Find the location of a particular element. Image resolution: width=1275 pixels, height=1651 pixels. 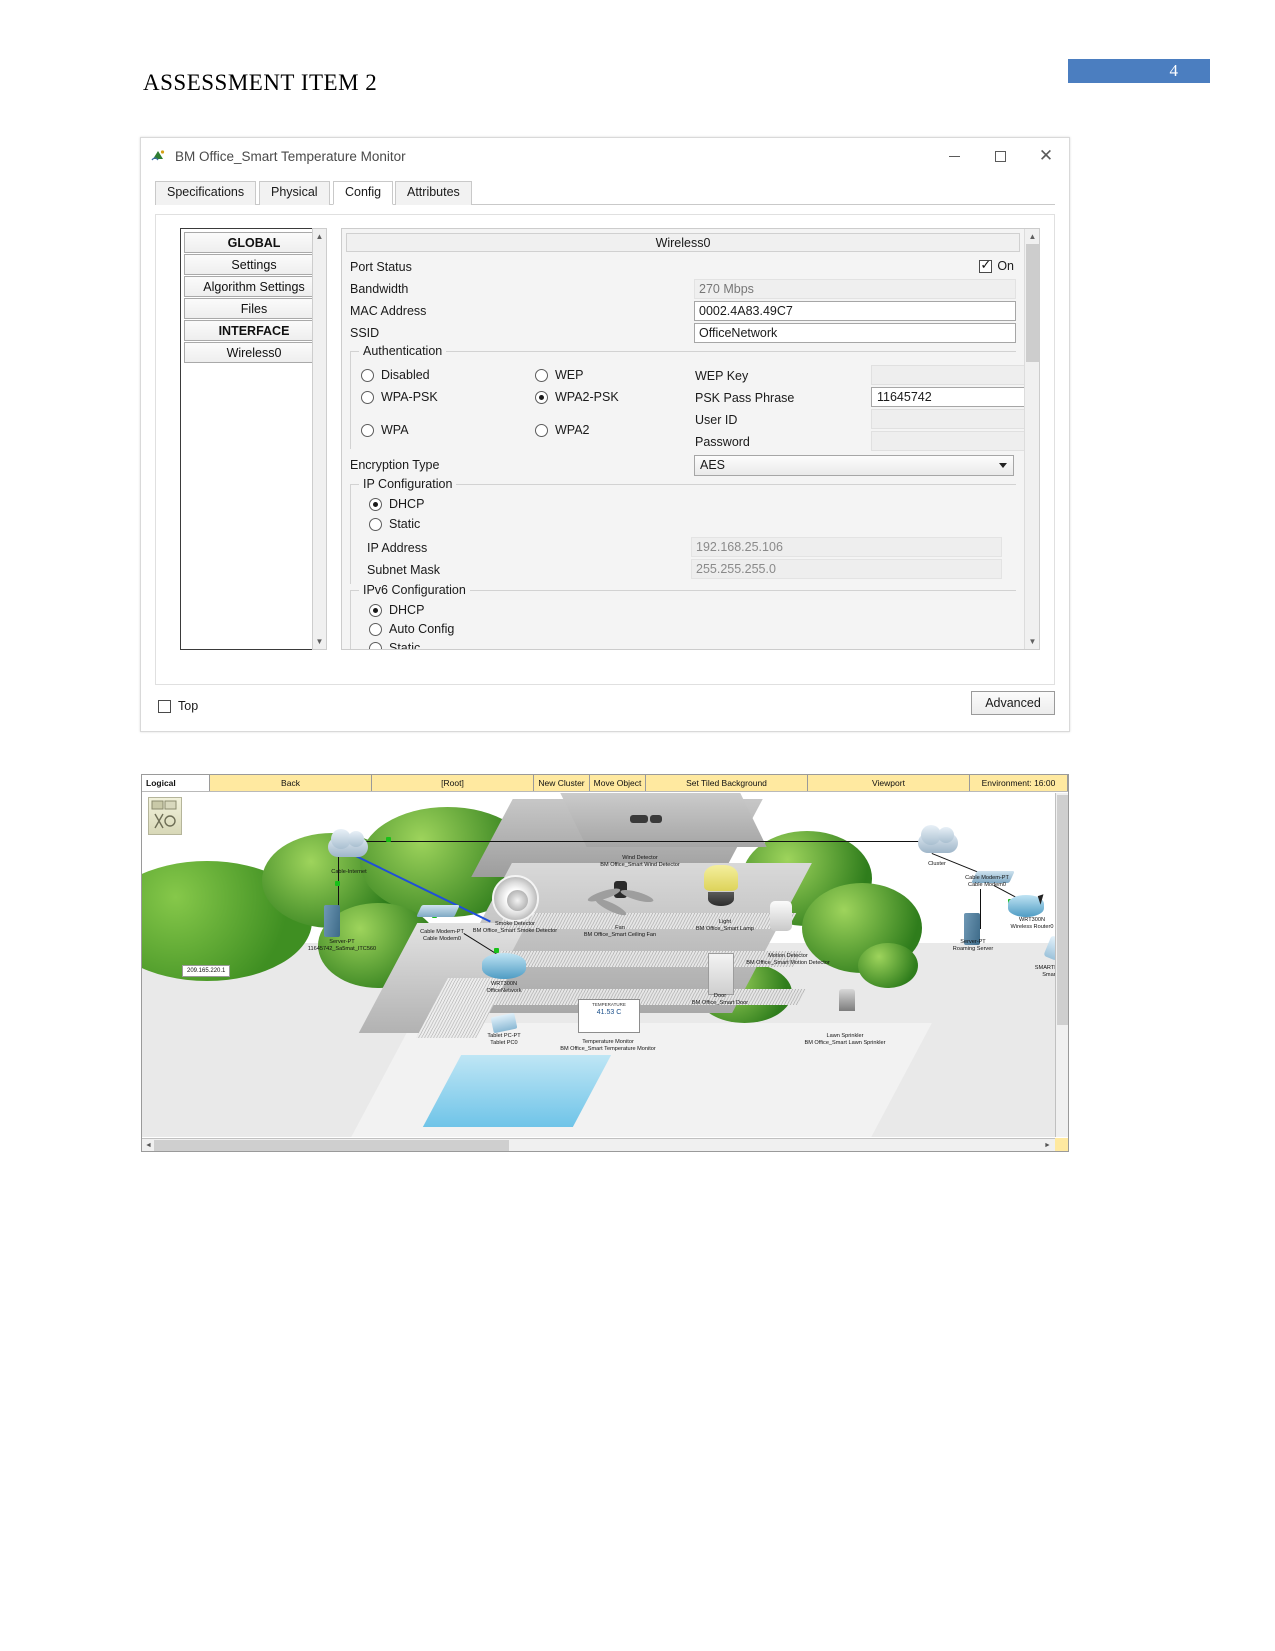

smart-door-icon is located at coordinates (721, 974).